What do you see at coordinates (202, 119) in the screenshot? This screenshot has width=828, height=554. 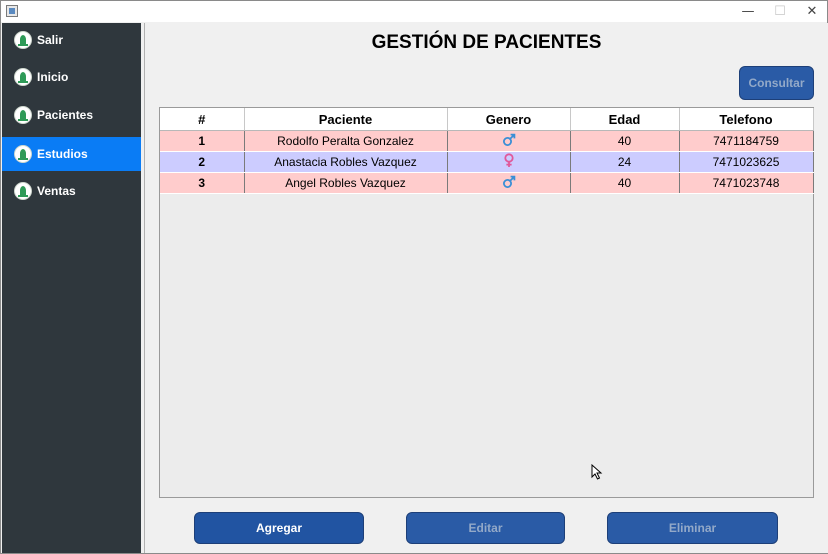 I see `column-header-num: #` at bounding box center [202, 119].